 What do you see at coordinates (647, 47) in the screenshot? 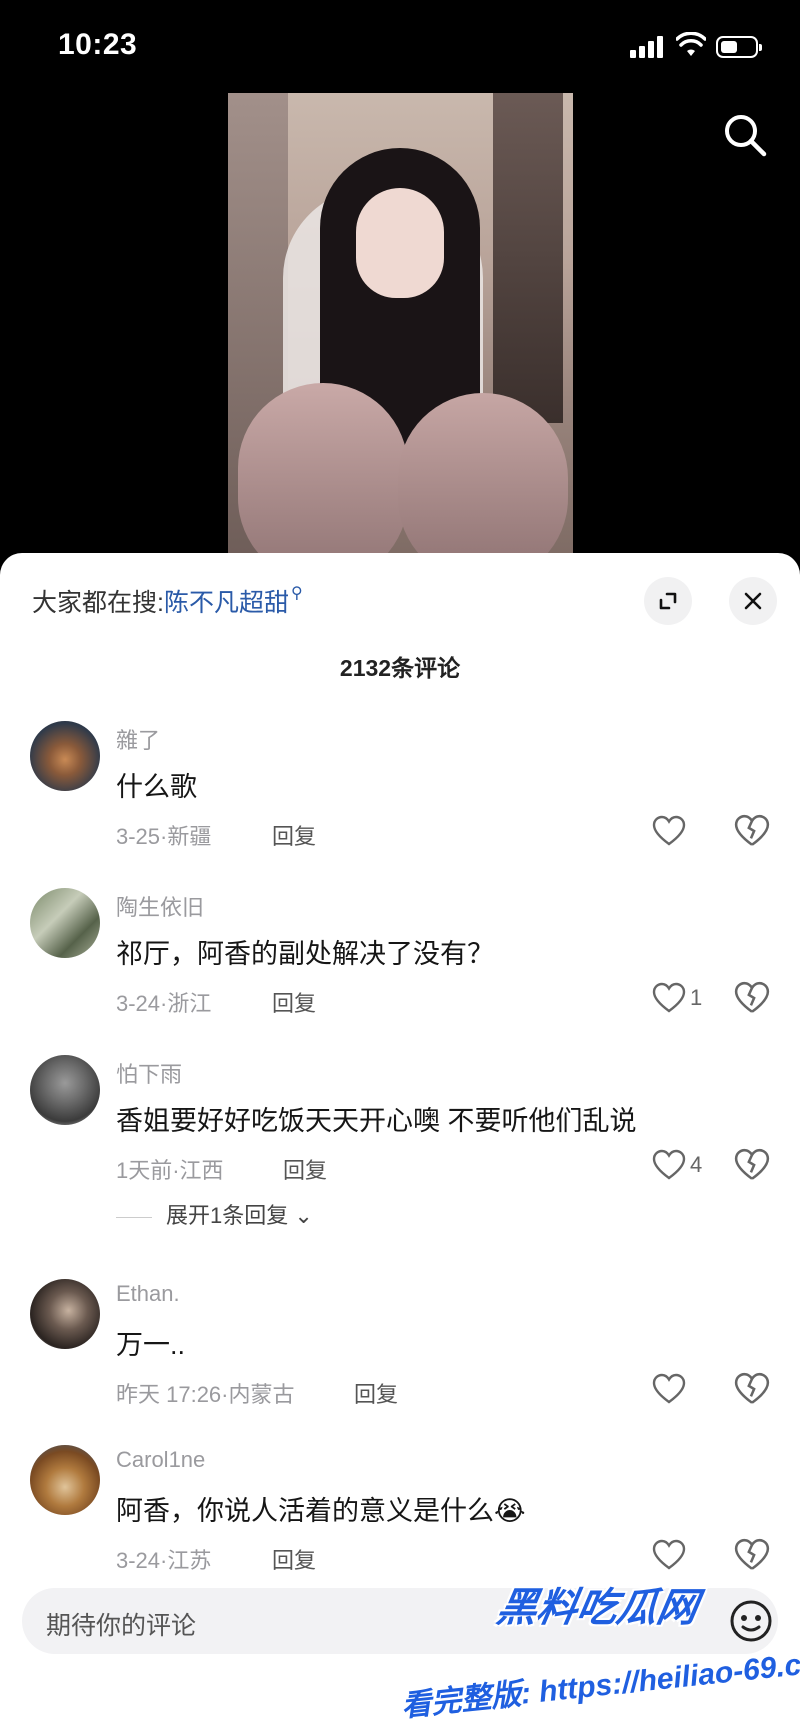
I see `signal-icon` at bounding box center [647, 47].